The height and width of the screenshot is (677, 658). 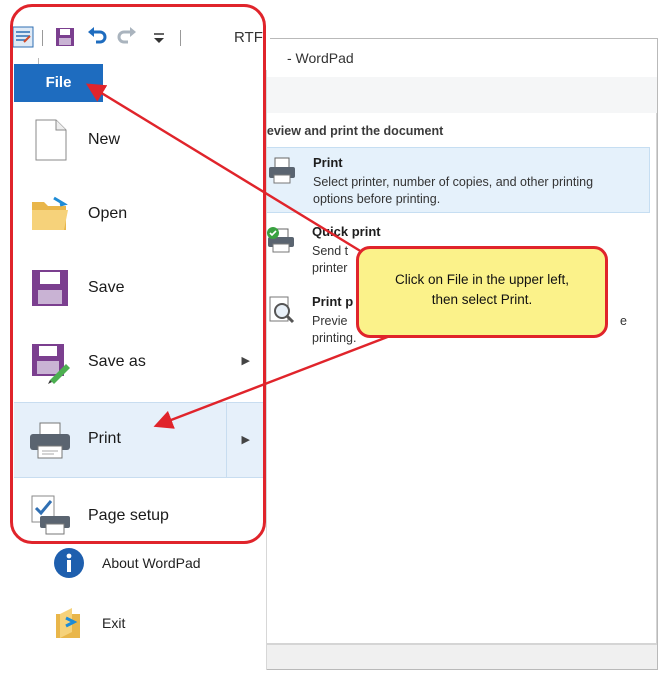 What do you see at coordinates (114, 623) in the screenshot?
I see `menu-item-label: Exit` at bounding box center [114, 623].